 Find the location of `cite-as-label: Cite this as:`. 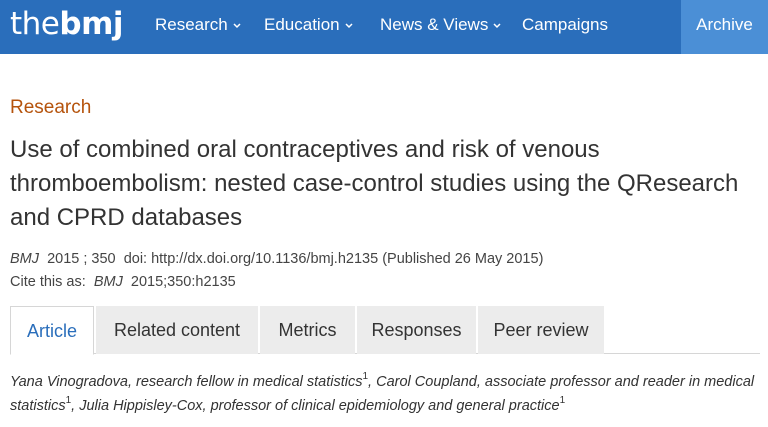

cite-as-label: Cite this as: is located at coordinates (48, 282).